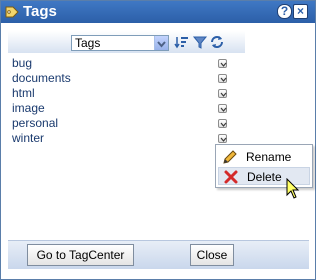 The image size is (320, 280). What do you see at coordinates (23, 93) in the screenshot?
I see `tag-link: html` at bounding box center [23, 93].